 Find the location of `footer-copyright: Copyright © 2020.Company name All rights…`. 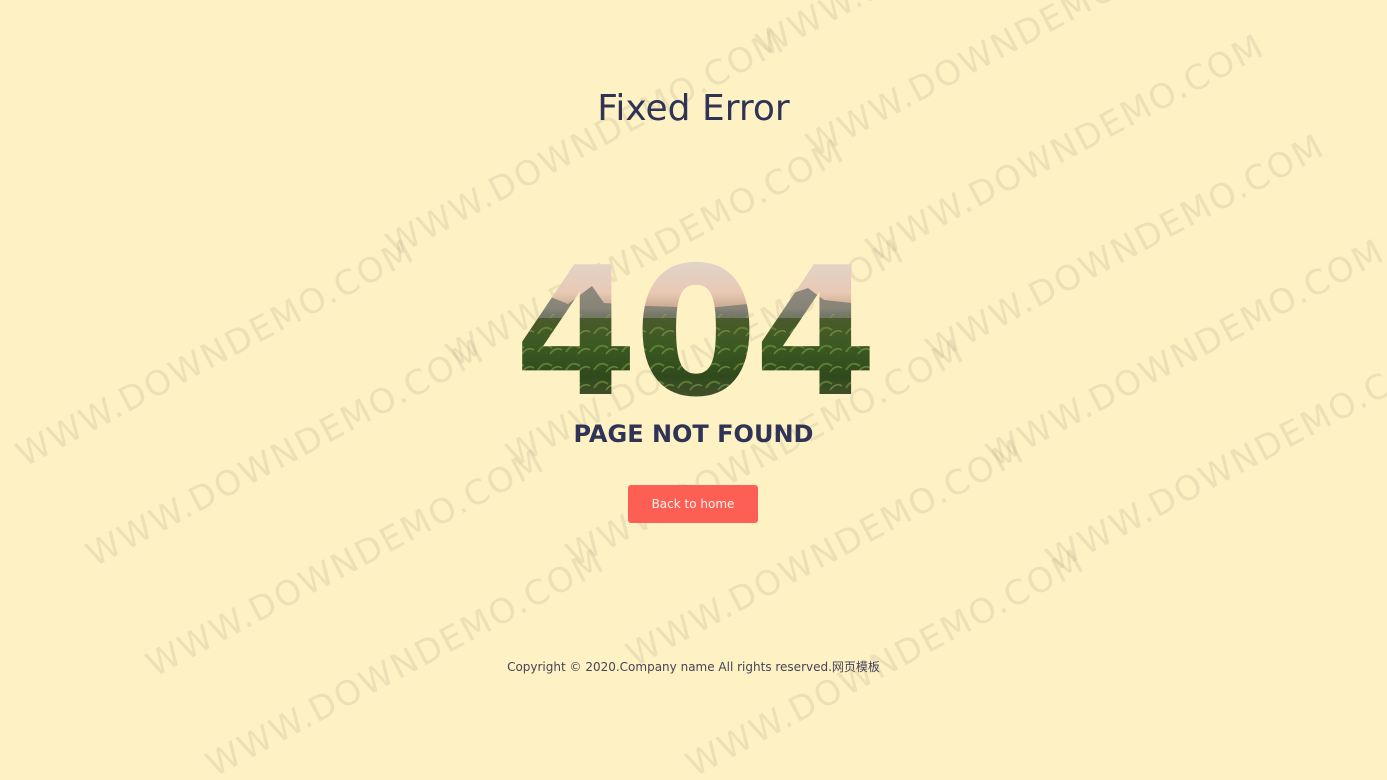

footer-copyright: Copyright © 2020.Company name All rights… is located at coordinates (693, 667).